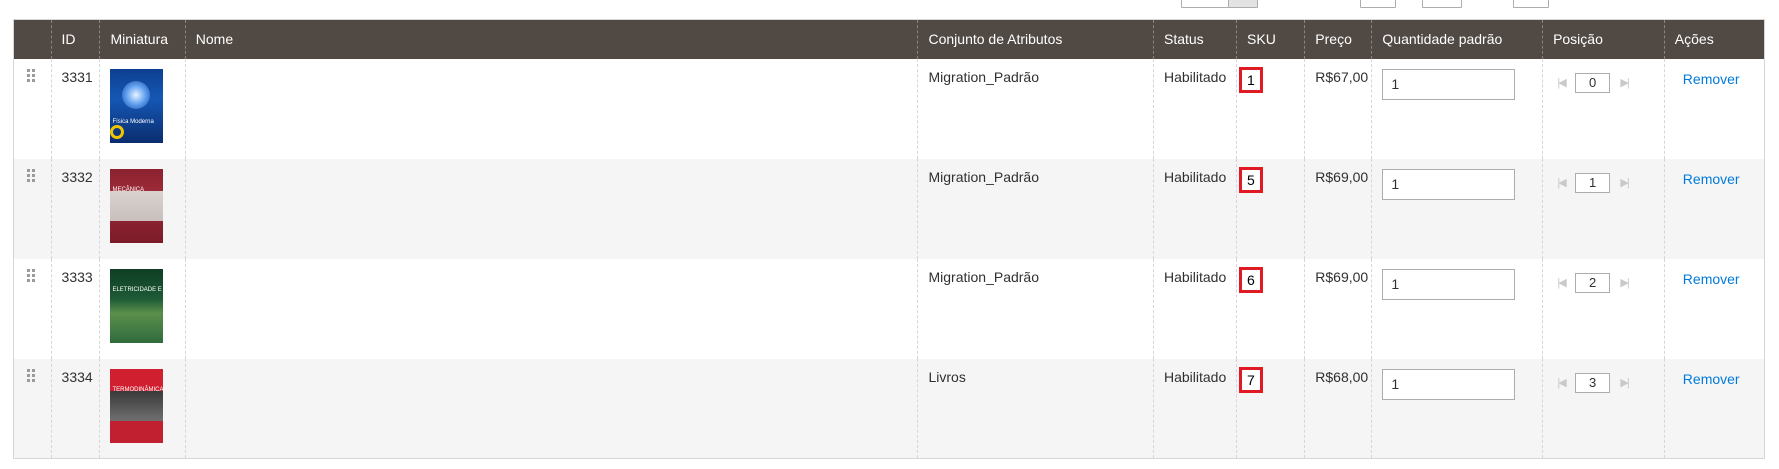  Describe the element at coordinates (75, 39) in the screenshot. I see `col-header-id: ID` at that location.